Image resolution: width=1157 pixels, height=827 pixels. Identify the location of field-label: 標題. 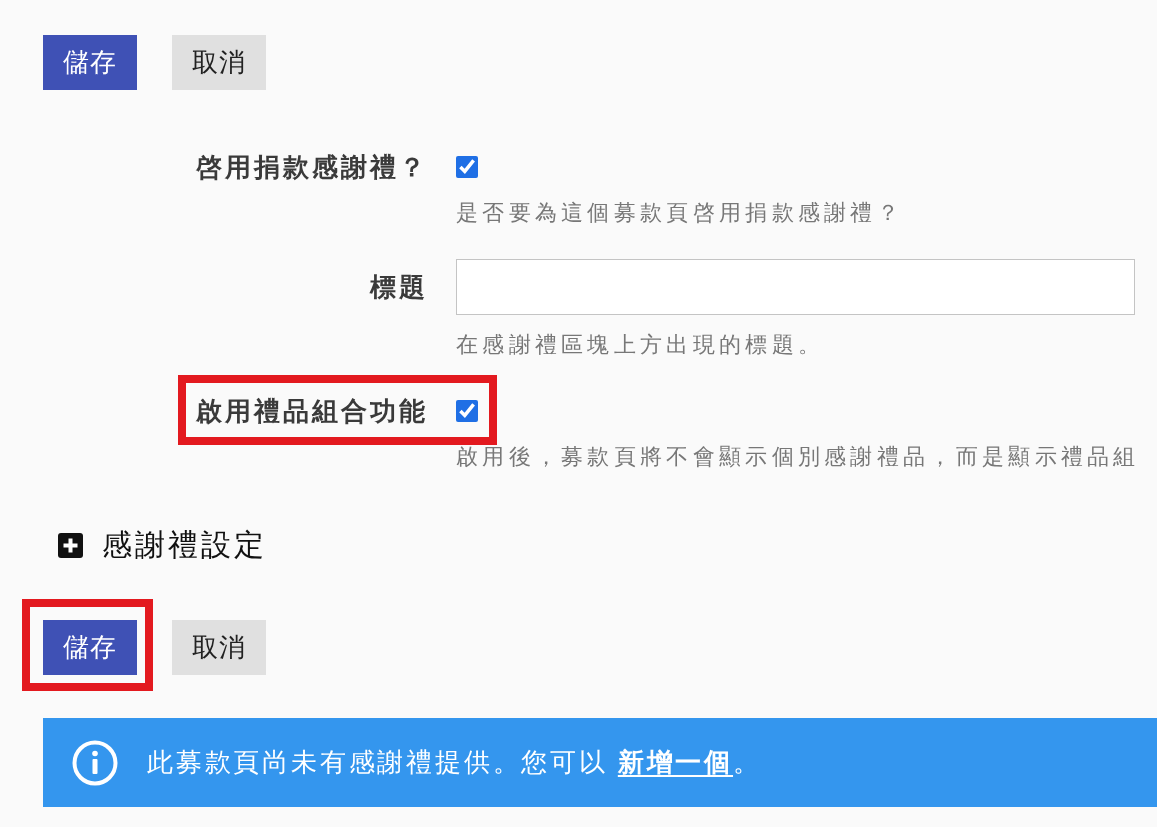
(399, 287).